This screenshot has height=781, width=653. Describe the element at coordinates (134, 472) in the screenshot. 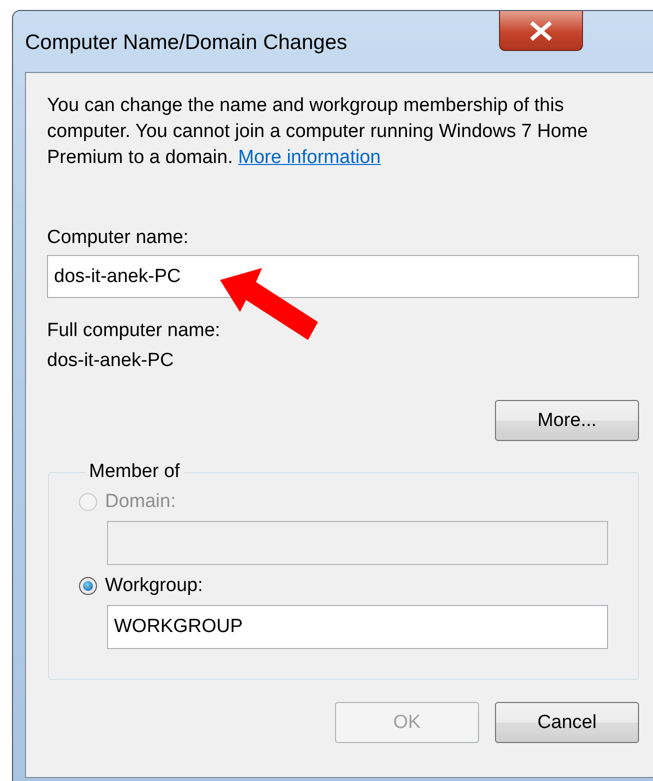

I see `group-title: Member of` at that location.